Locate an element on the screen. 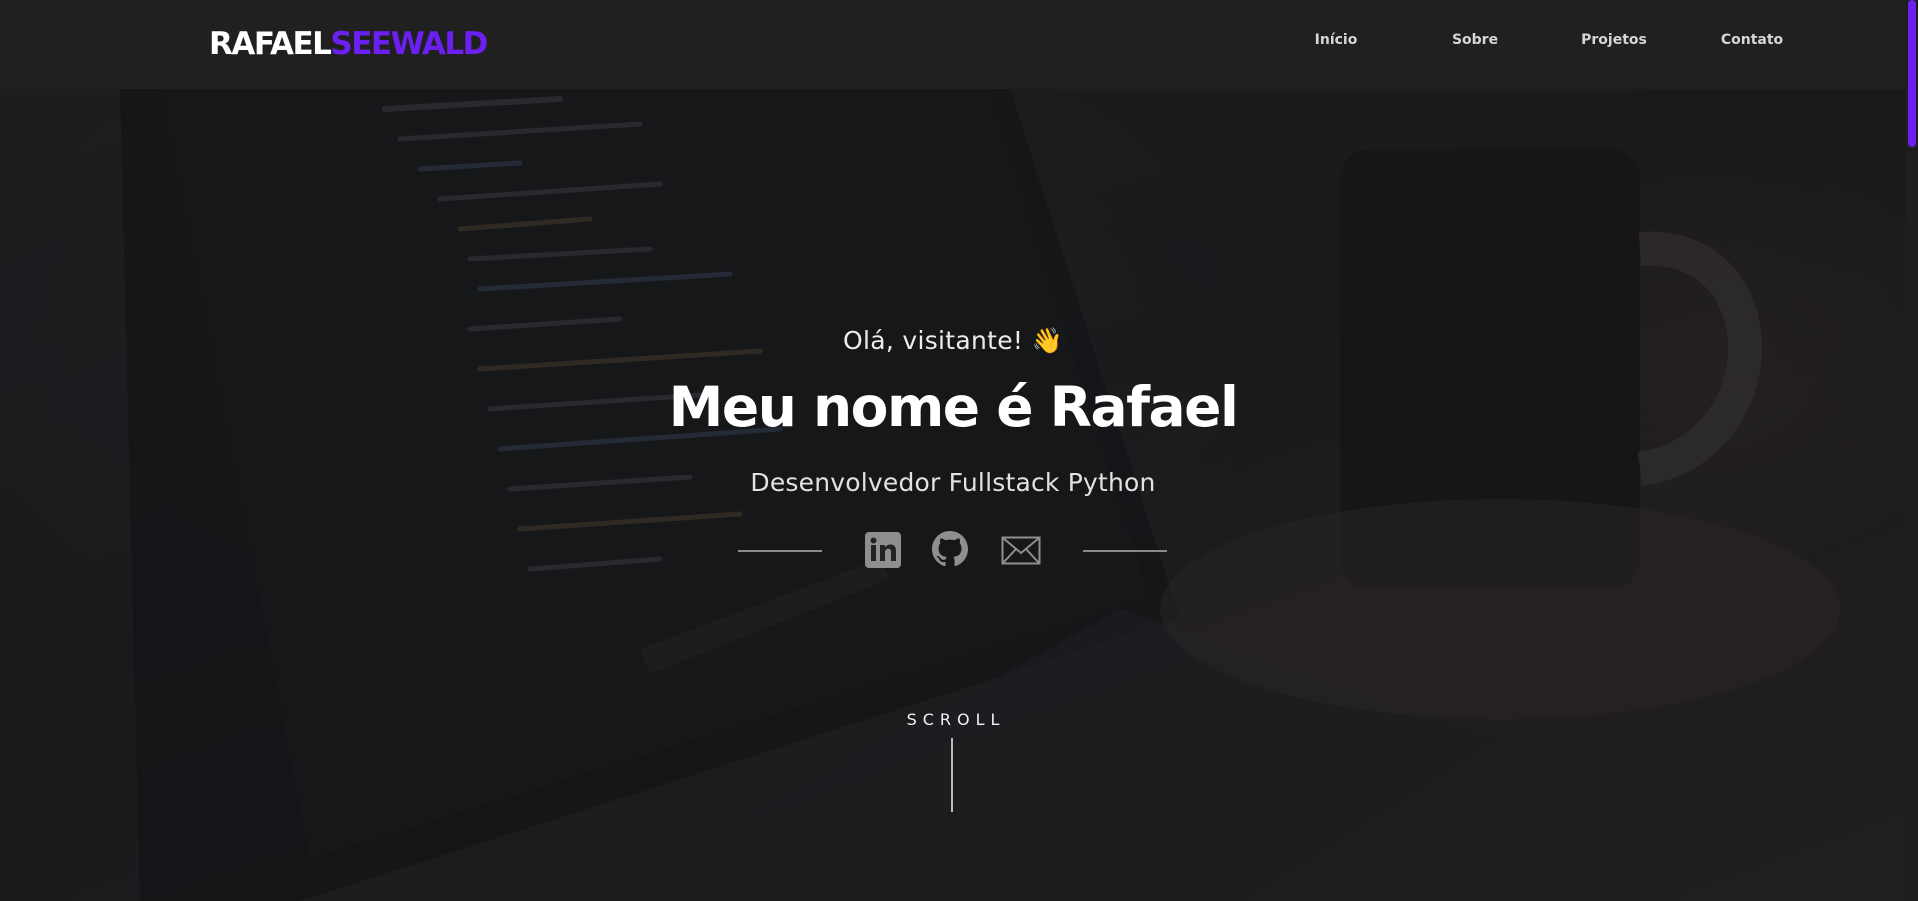 The image size is (1918, 901). nav-item-sobre: Sobre is located at coordinates (1475, 40).